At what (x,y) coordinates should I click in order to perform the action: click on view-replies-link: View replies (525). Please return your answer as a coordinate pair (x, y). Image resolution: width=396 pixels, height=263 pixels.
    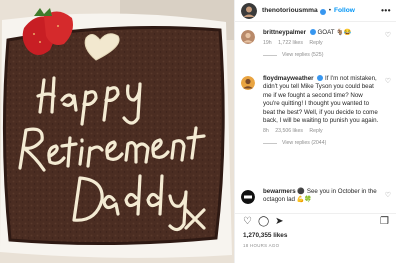
    Looking at the image, I should click on (322, 55).